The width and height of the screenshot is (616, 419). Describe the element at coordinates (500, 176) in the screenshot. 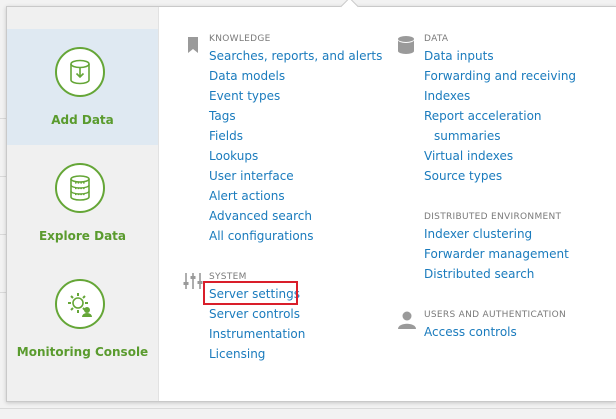

I see `link-source-types: Source types` at that location.